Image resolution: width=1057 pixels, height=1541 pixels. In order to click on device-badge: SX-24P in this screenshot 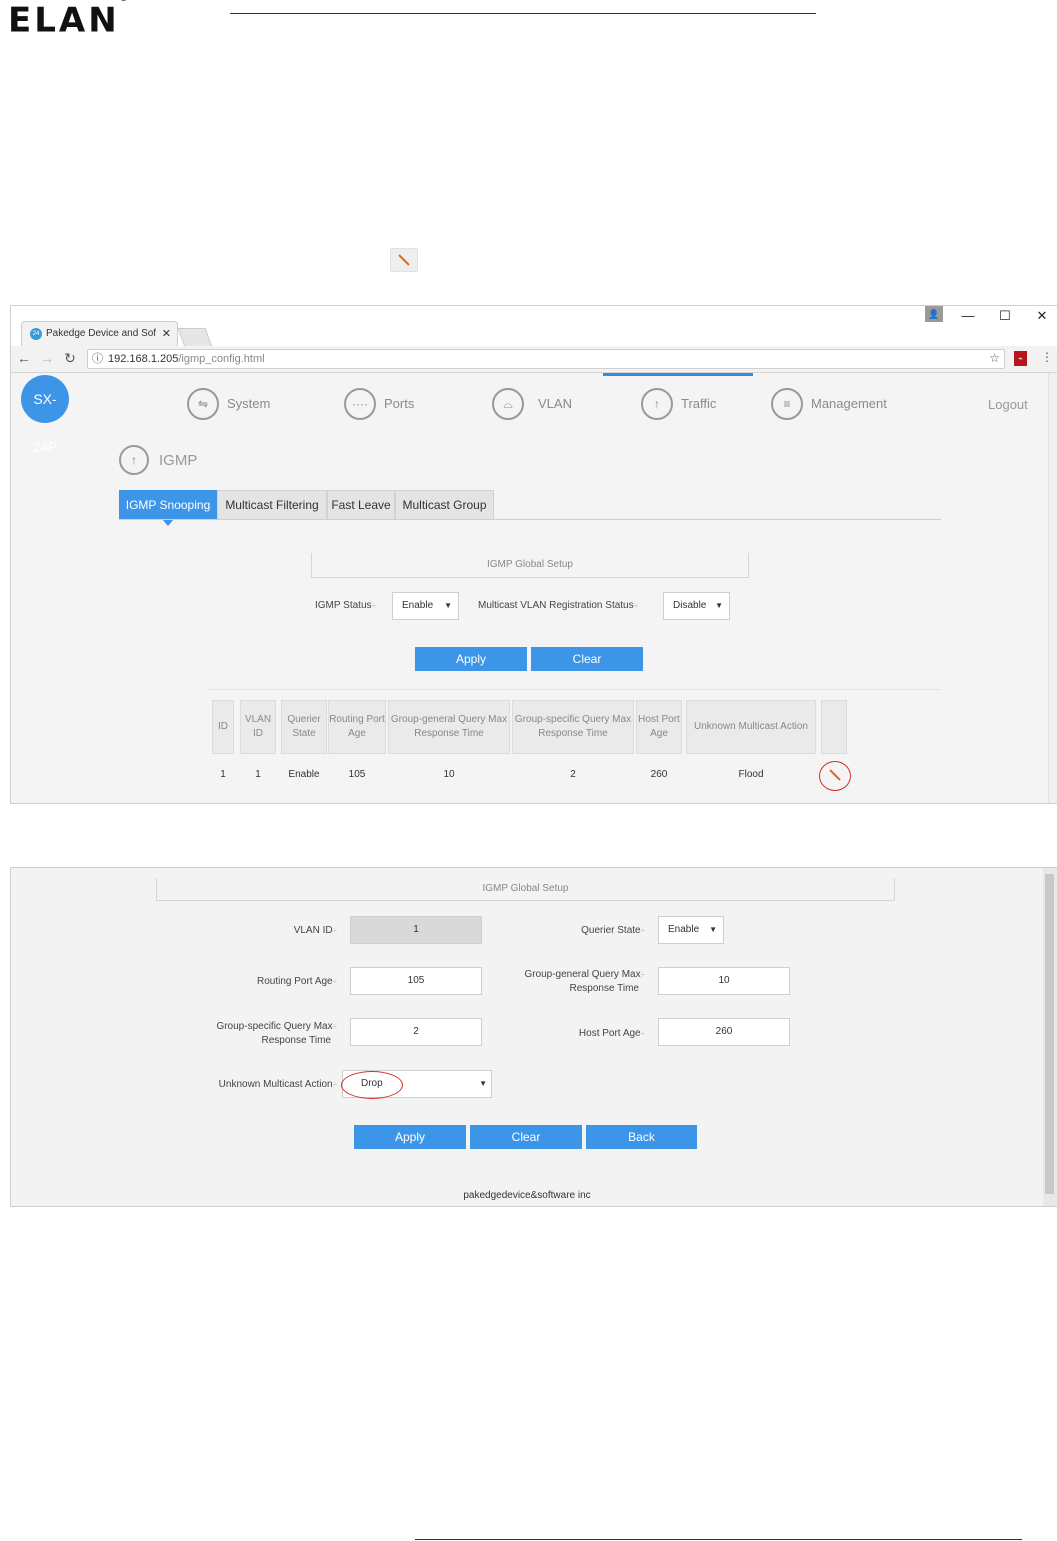, I will do `click(45, 415)`.